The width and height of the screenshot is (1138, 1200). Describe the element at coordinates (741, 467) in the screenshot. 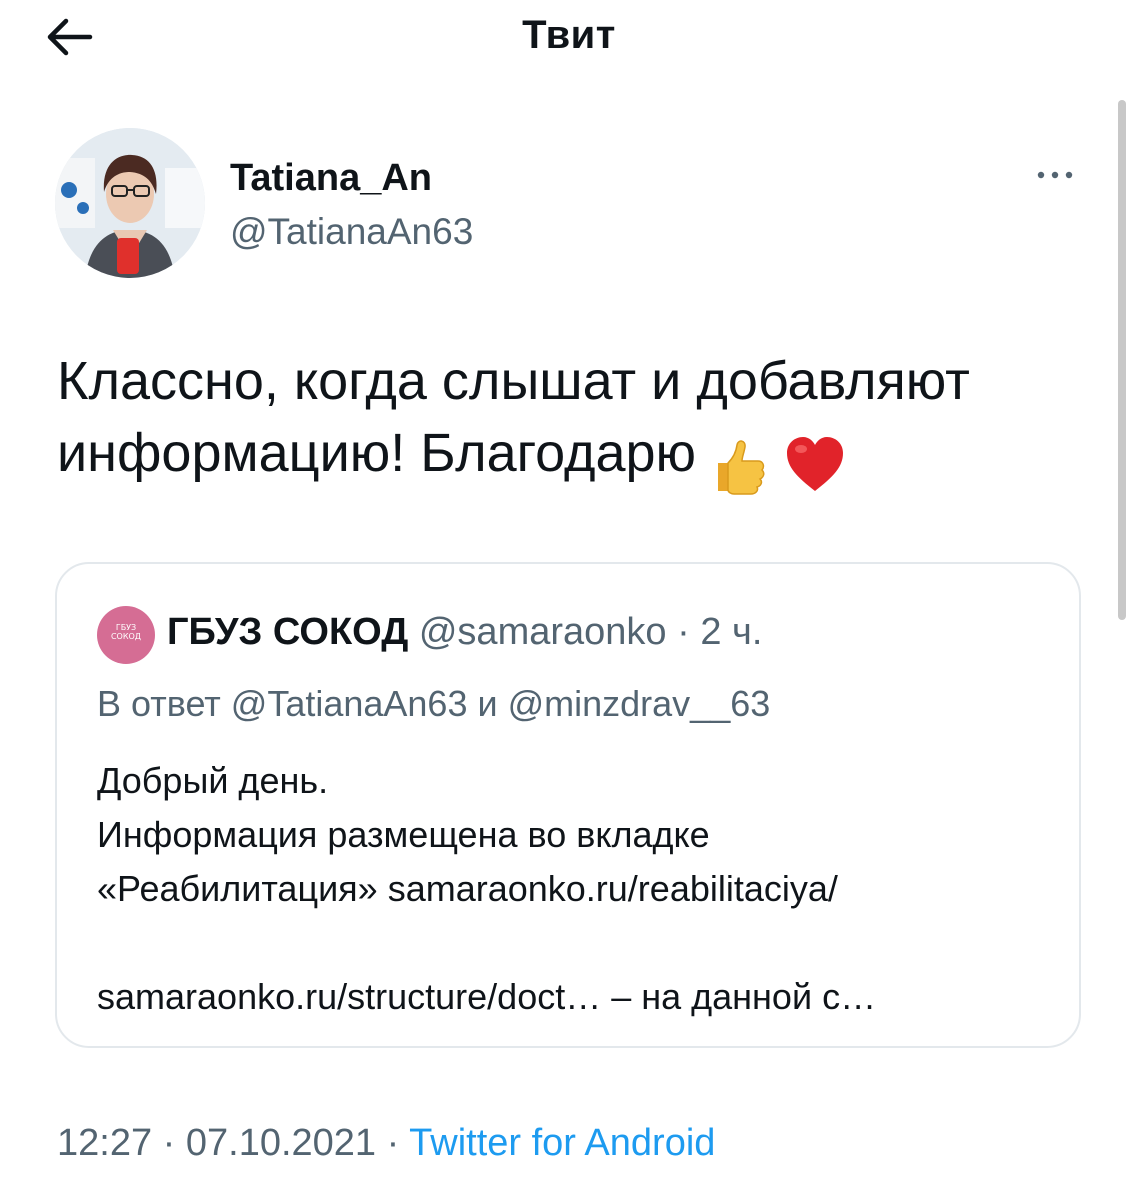

I see `thumbs-up-icon` at that location.